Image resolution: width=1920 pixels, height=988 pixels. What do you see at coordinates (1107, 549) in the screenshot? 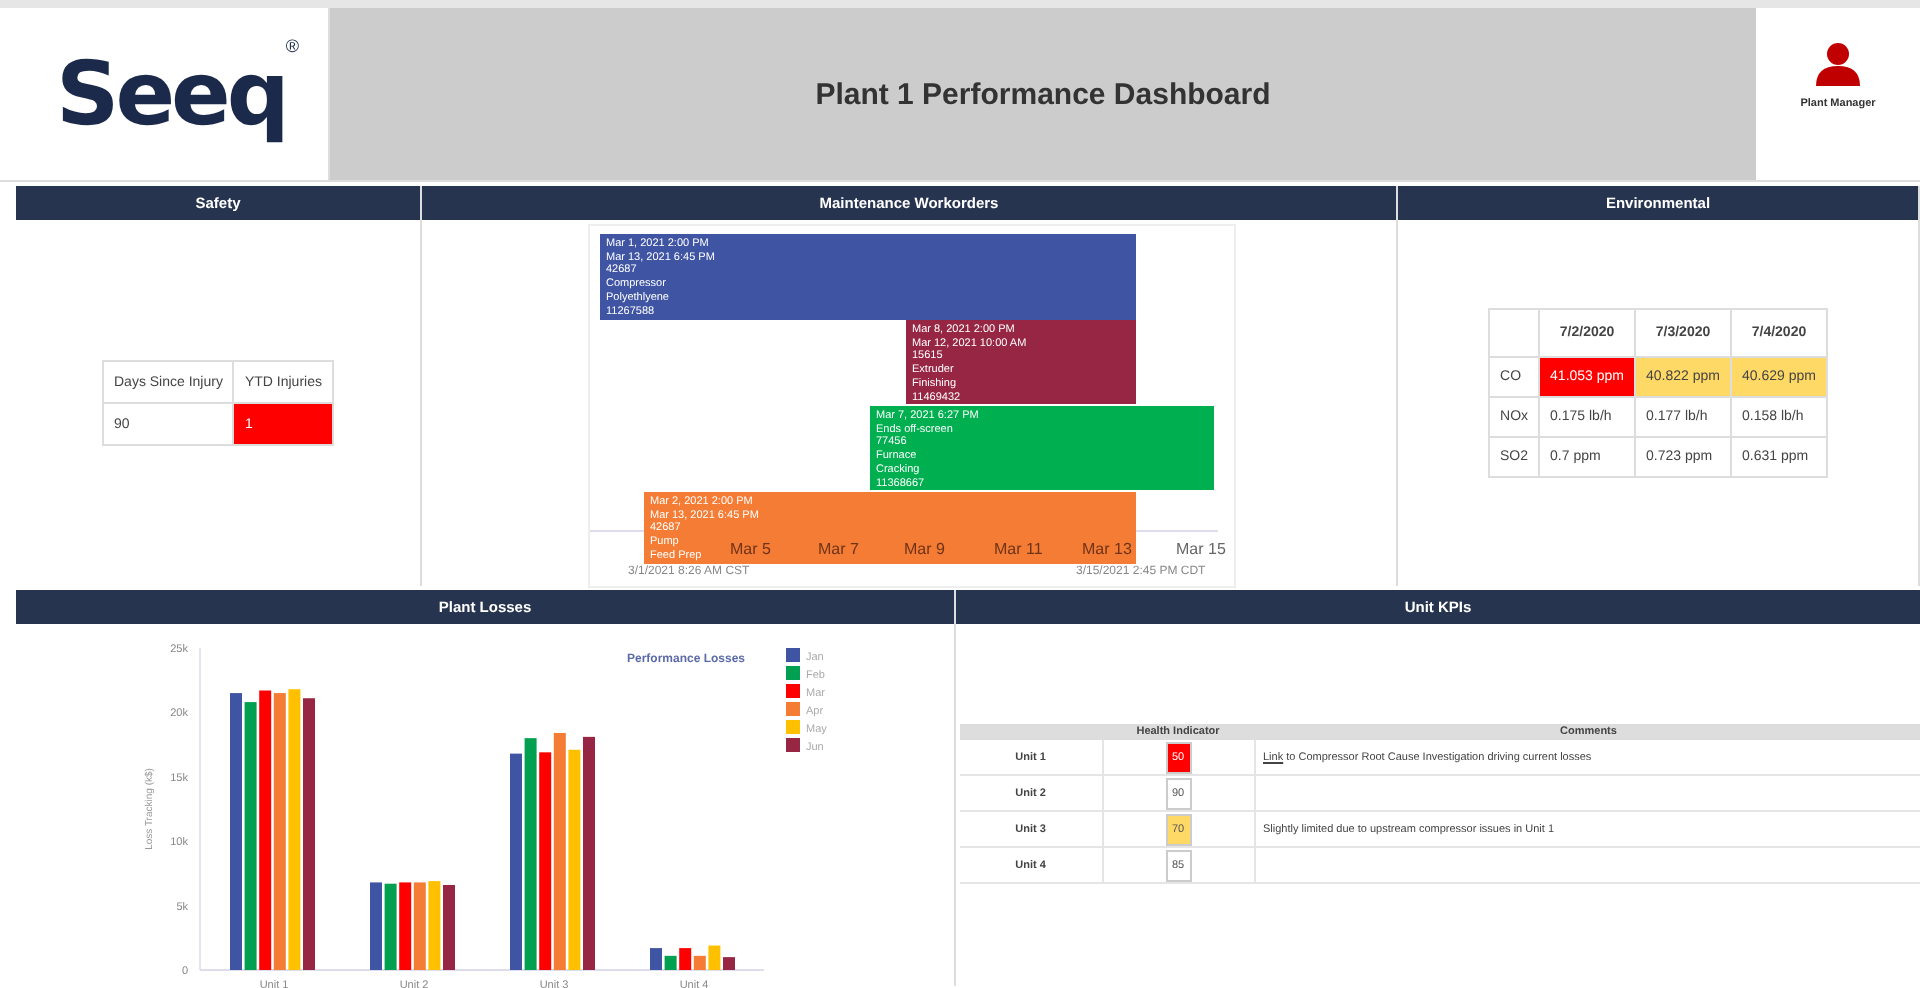
I see `axis-label: Mar 13` at bounding box center [1107, 549].